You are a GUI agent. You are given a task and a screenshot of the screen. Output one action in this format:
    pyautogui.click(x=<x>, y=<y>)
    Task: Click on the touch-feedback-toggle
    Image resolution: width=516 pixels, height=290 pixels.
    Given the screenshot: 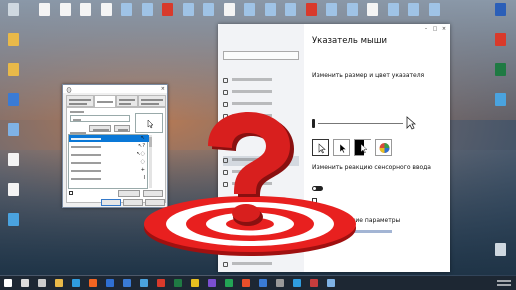 What is the action you would take?
    pyautogui.click(x=317, y=188)
    